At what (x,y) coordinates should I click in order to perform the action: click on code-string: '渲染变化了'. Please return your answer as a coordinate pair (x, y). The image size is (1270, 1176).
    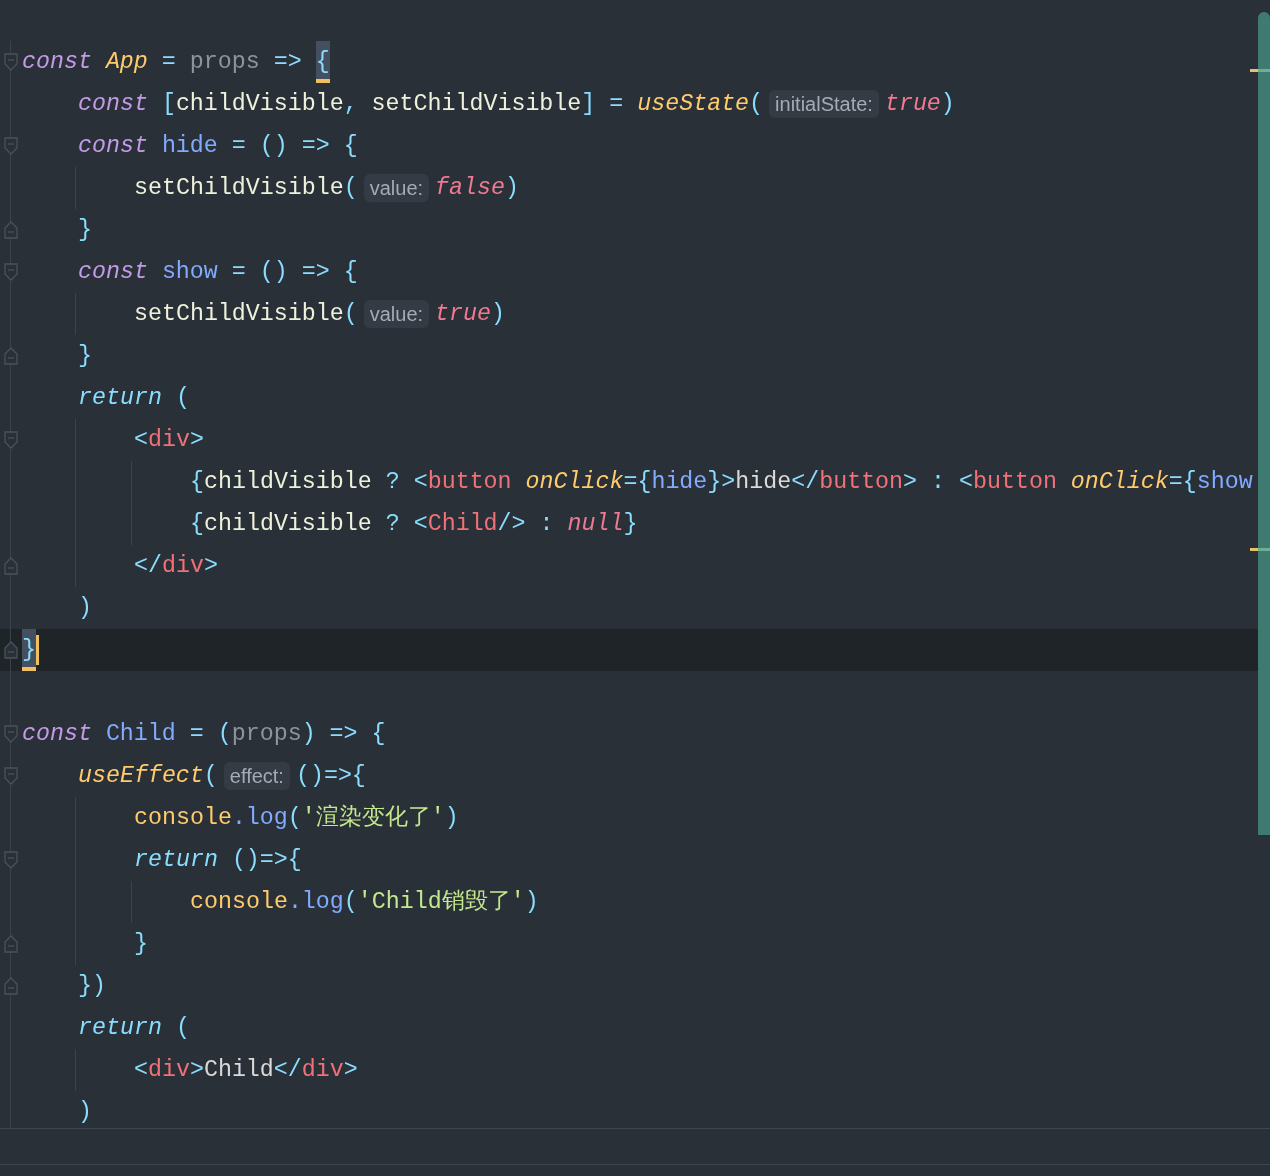
    Looking at the image, I should click on (373, 818).